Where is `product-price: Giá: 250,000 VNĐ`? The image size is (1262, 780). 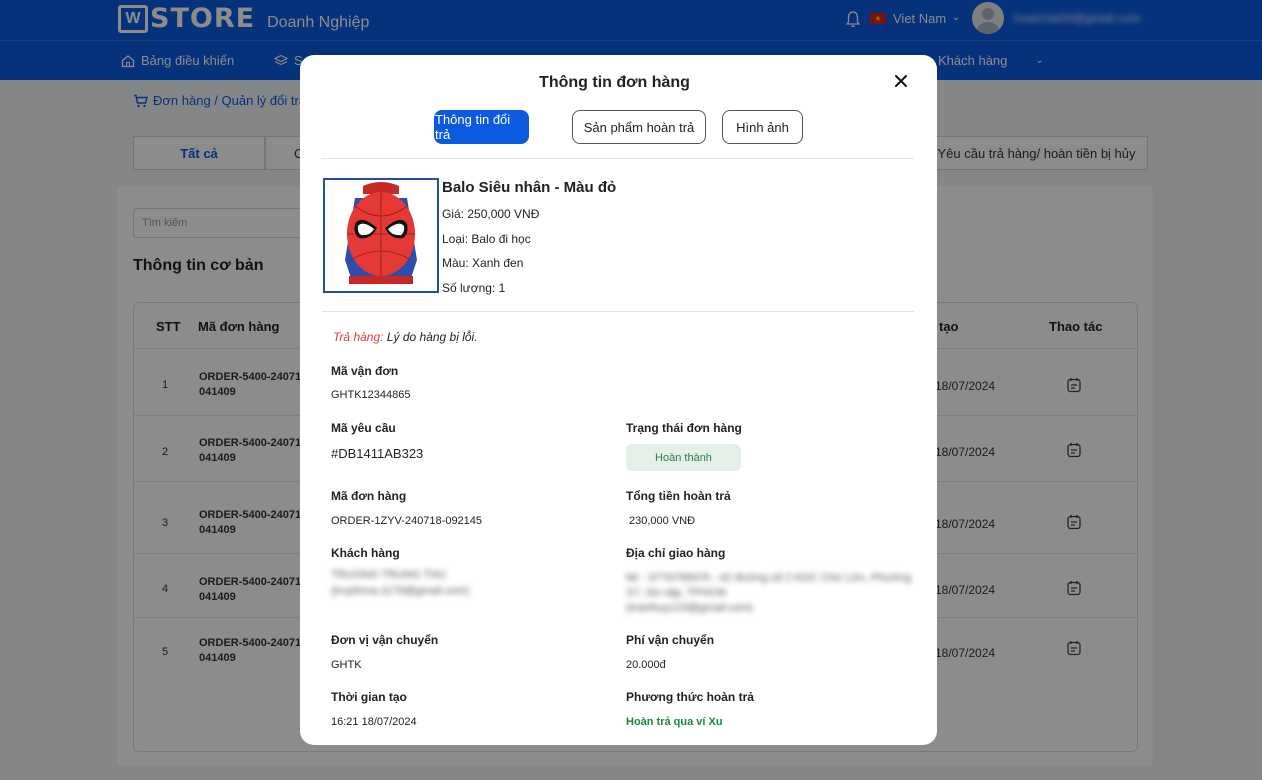 product-price: Giá: 250,000 VNĐ is located at coordinates (491, 214).